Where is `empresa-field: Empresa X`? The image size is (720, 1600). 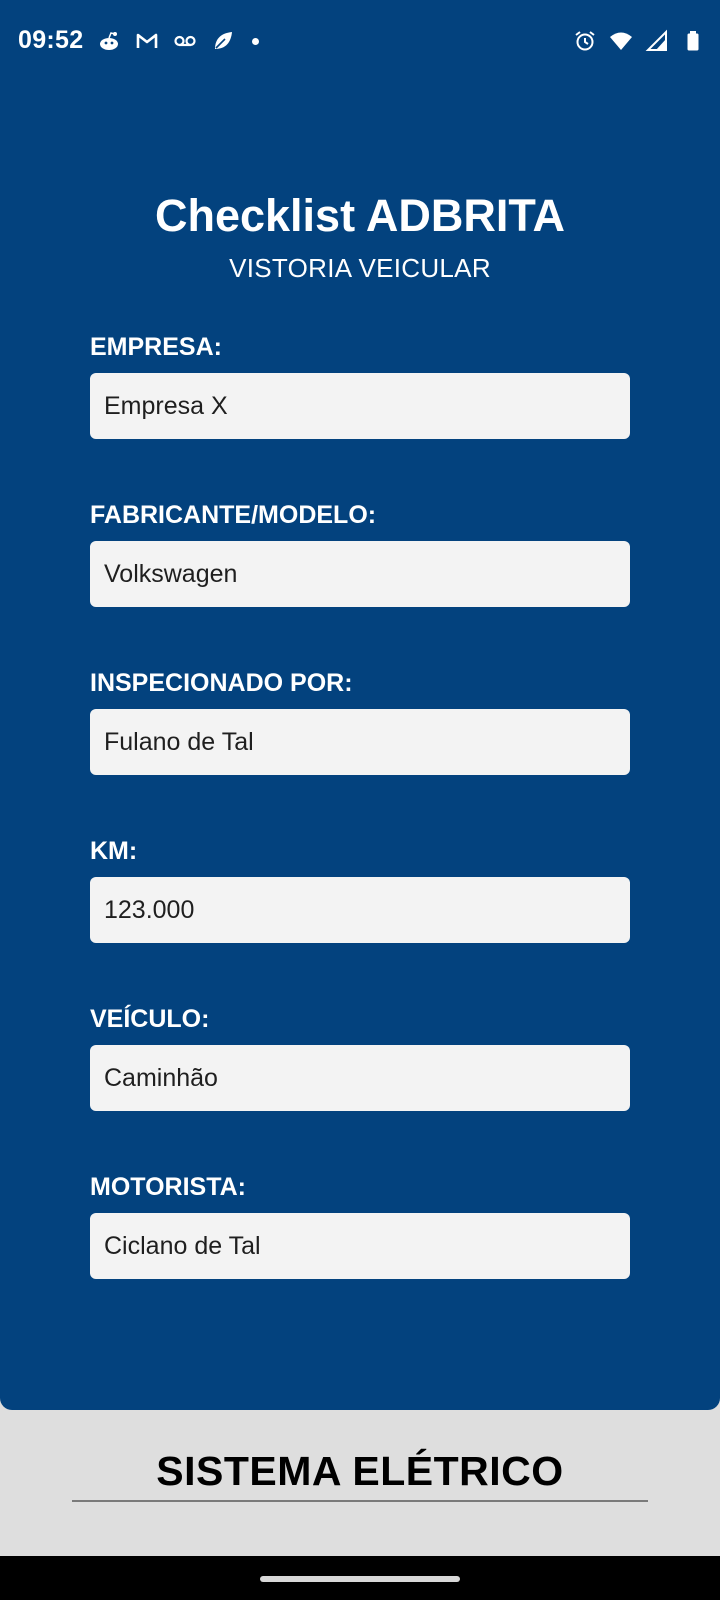 empresa-field: Empresa X is located at coordinates (360, 406).